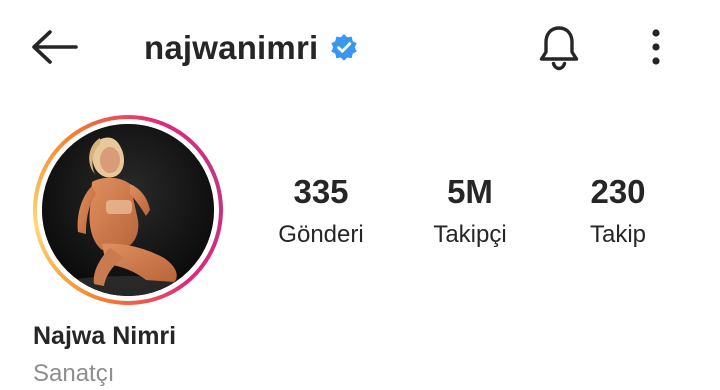 This screenshot has width=720, height=390. Describe the element at coordinates (618, 191) in the screenshot. I see `following-count: 230` at that location.